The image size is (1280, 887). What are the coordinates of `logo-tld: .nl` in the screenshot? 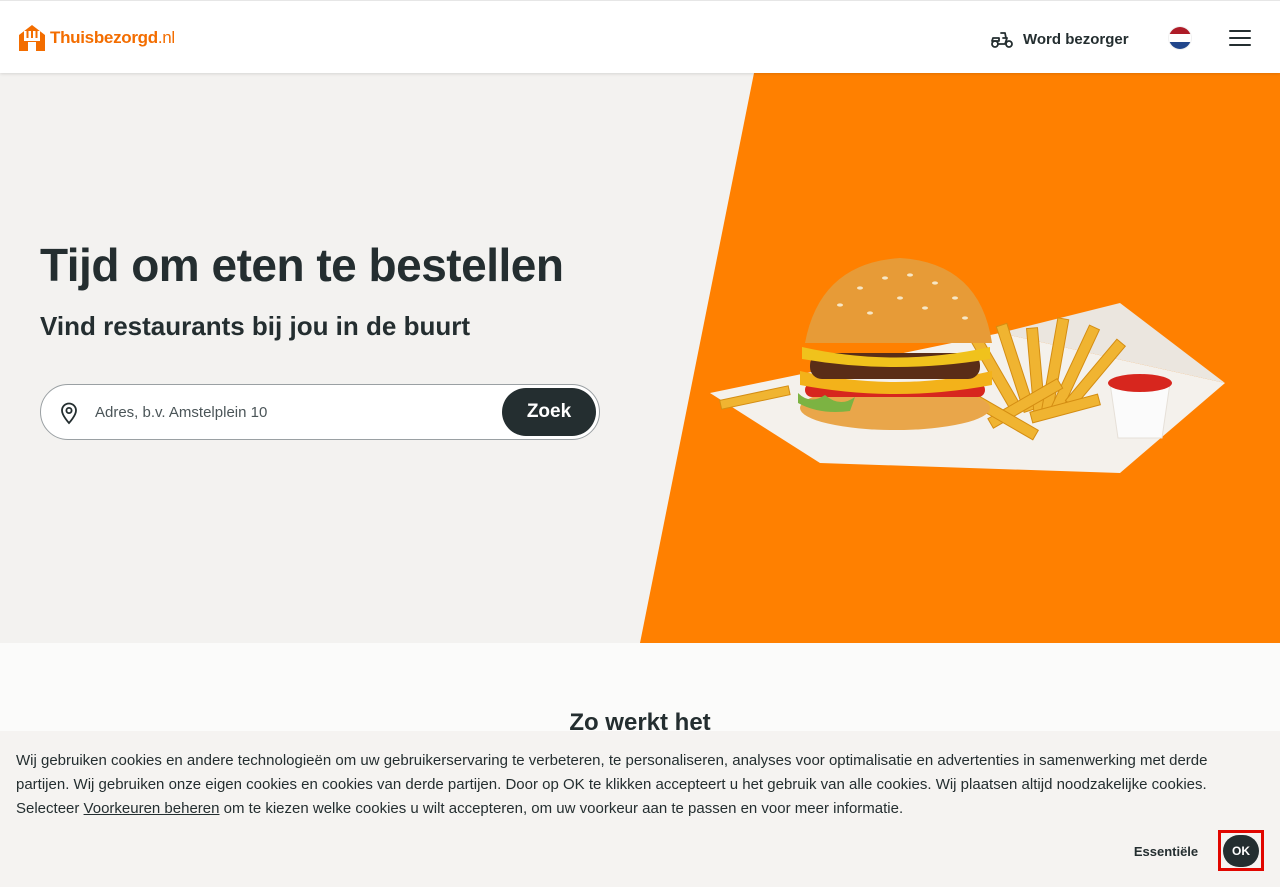 It's located at (166, 37).